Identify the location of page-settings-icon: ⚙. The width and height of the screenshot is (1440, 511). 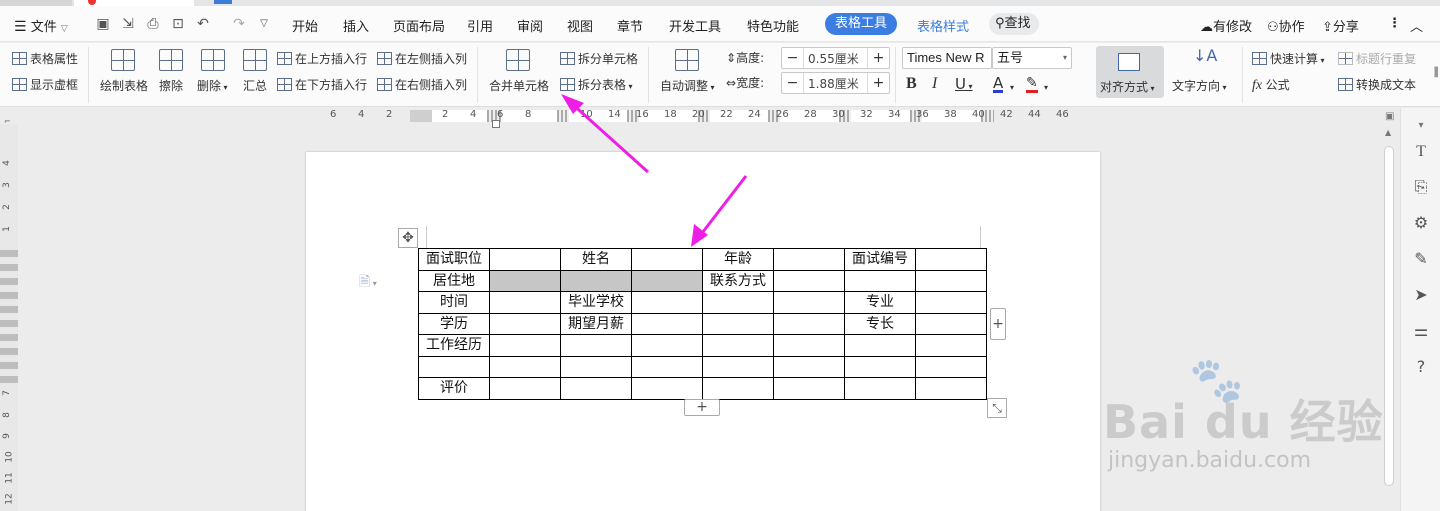
(1421, 223).